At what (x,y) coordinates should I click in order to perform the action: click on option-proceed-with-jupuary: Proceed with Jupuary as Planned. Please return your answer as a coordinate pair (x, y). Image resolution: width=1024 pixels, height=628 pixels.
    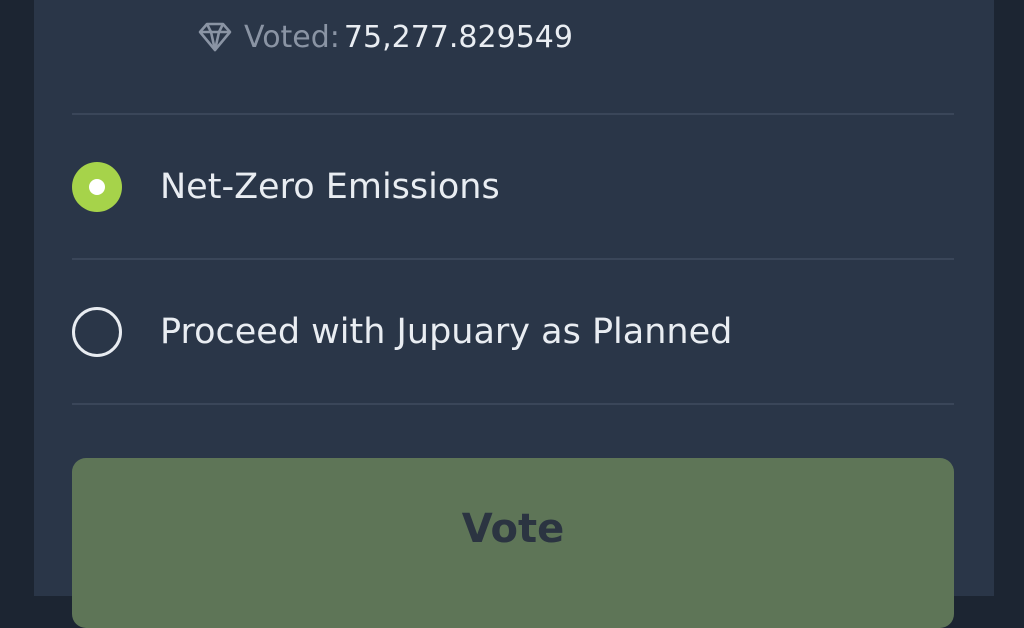
    Looking at the image, I should click on (513, 332).